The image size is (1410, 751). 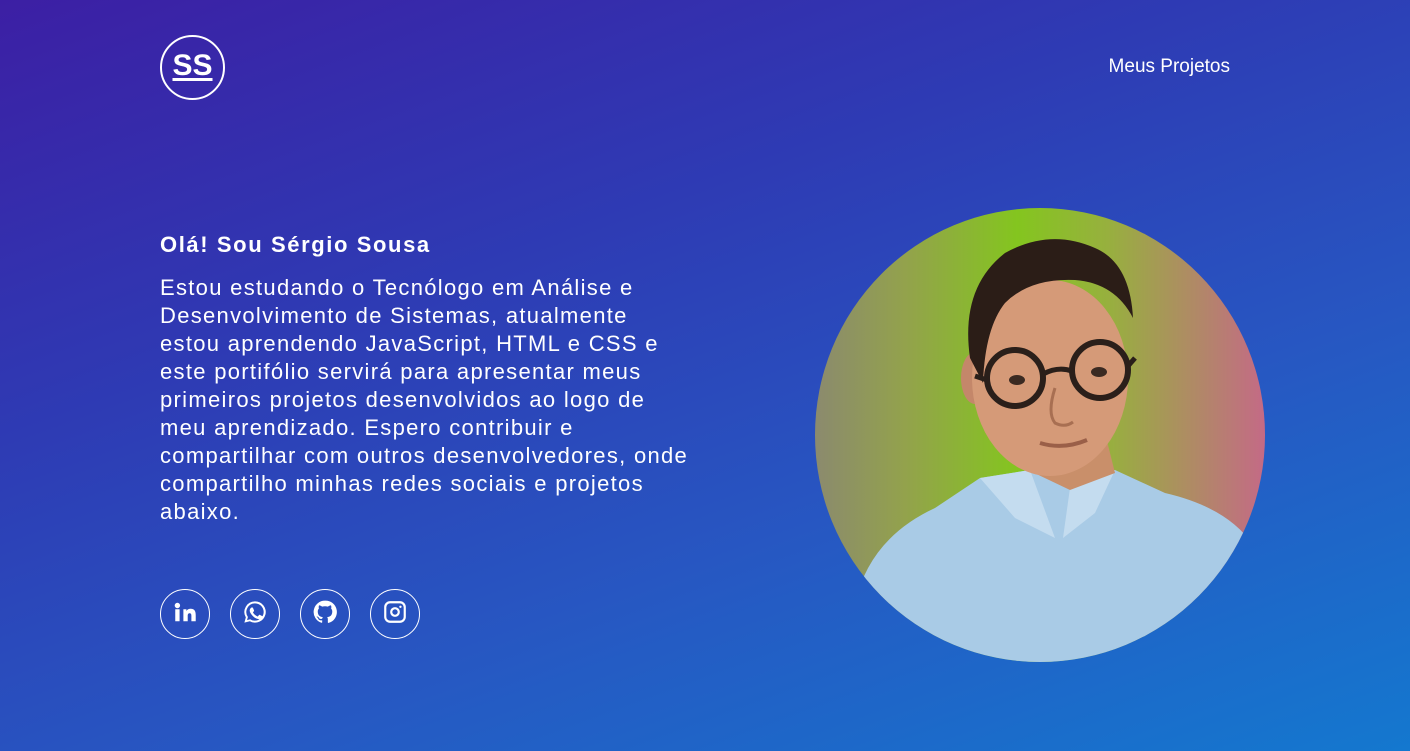 What do you see at coordinates (192, 65) in the screenshot?
I see `logo-text: SS` at bounding box center [192, 65].